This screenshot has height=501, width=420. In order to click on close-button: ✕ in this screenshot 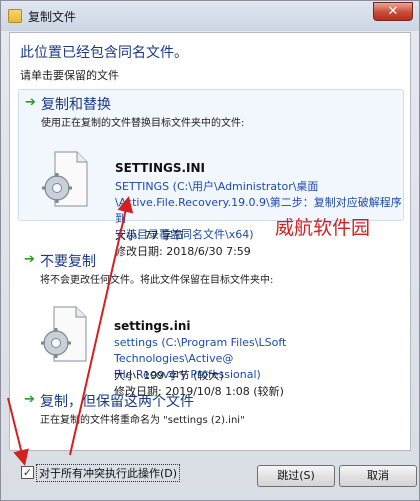, I will do `click(393, 11)`.